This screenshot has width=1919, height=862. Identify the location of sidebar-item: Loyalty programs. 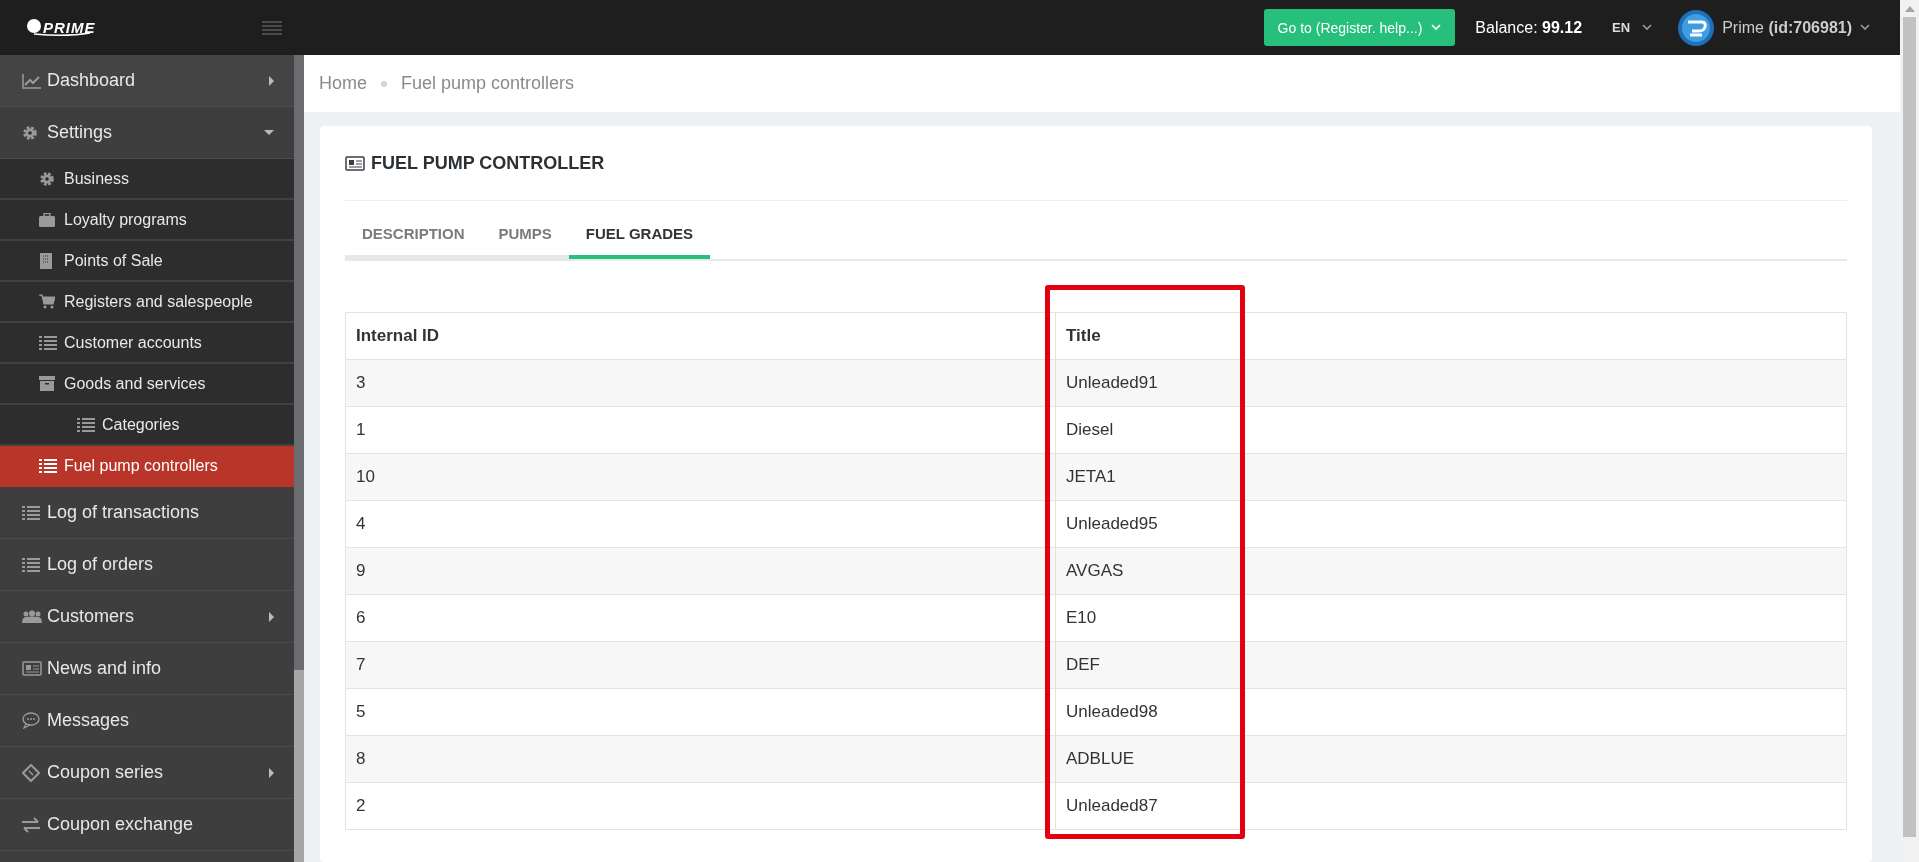
(147, 220).